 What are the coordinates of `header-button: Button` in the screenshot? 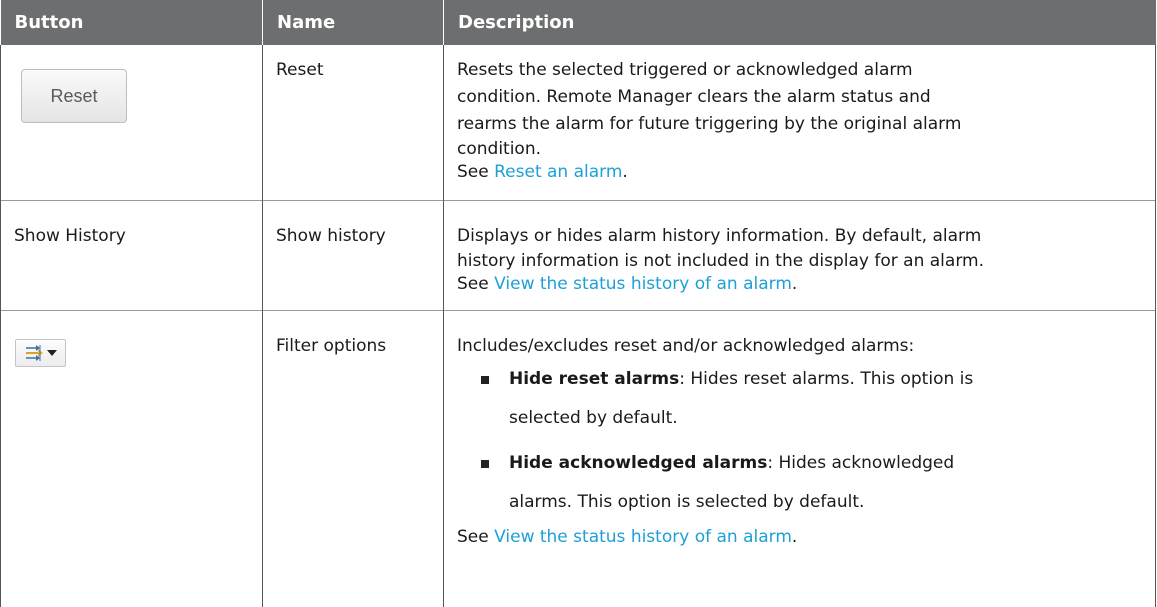 It's located at (131, 22).